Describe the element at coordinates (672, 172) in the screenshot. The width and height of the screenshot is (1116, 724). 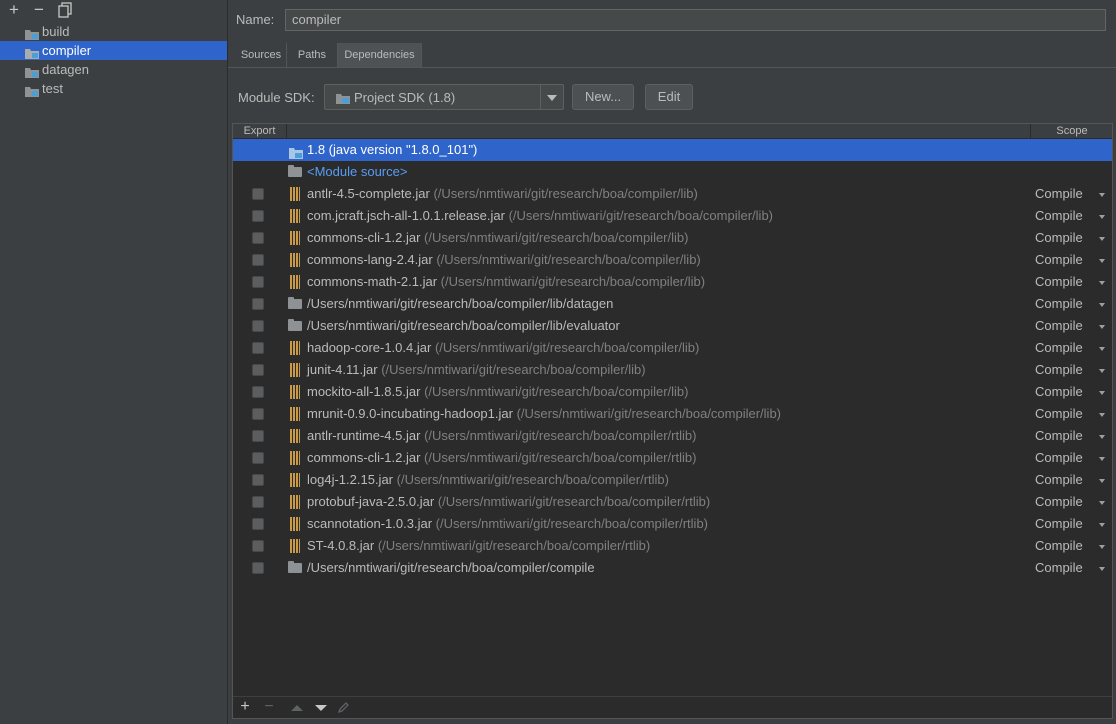
I see `module-source-row: <Module source>` at that location.